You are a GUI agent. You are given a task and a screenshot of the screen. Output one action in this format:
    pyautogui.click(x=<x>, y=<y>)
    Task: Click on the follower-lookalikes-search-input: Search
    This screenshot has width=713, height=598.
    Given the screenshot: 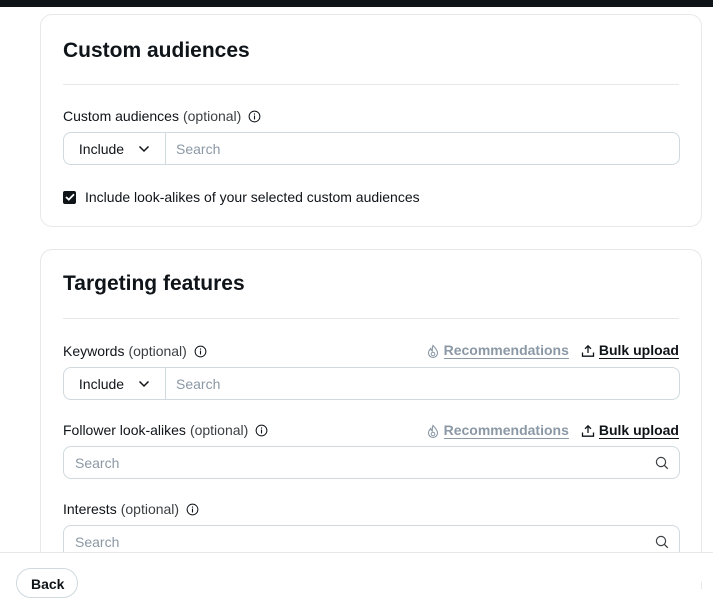 What is the action you would take?
    pyautogui.click(x=371, y=462)
    